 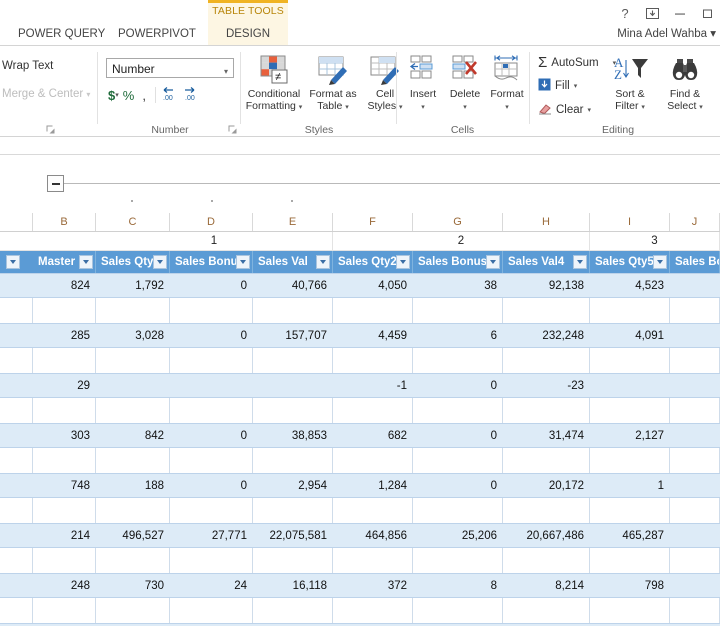 I want to click on fill-button: Fill ▾, so click(x=557, y=86).